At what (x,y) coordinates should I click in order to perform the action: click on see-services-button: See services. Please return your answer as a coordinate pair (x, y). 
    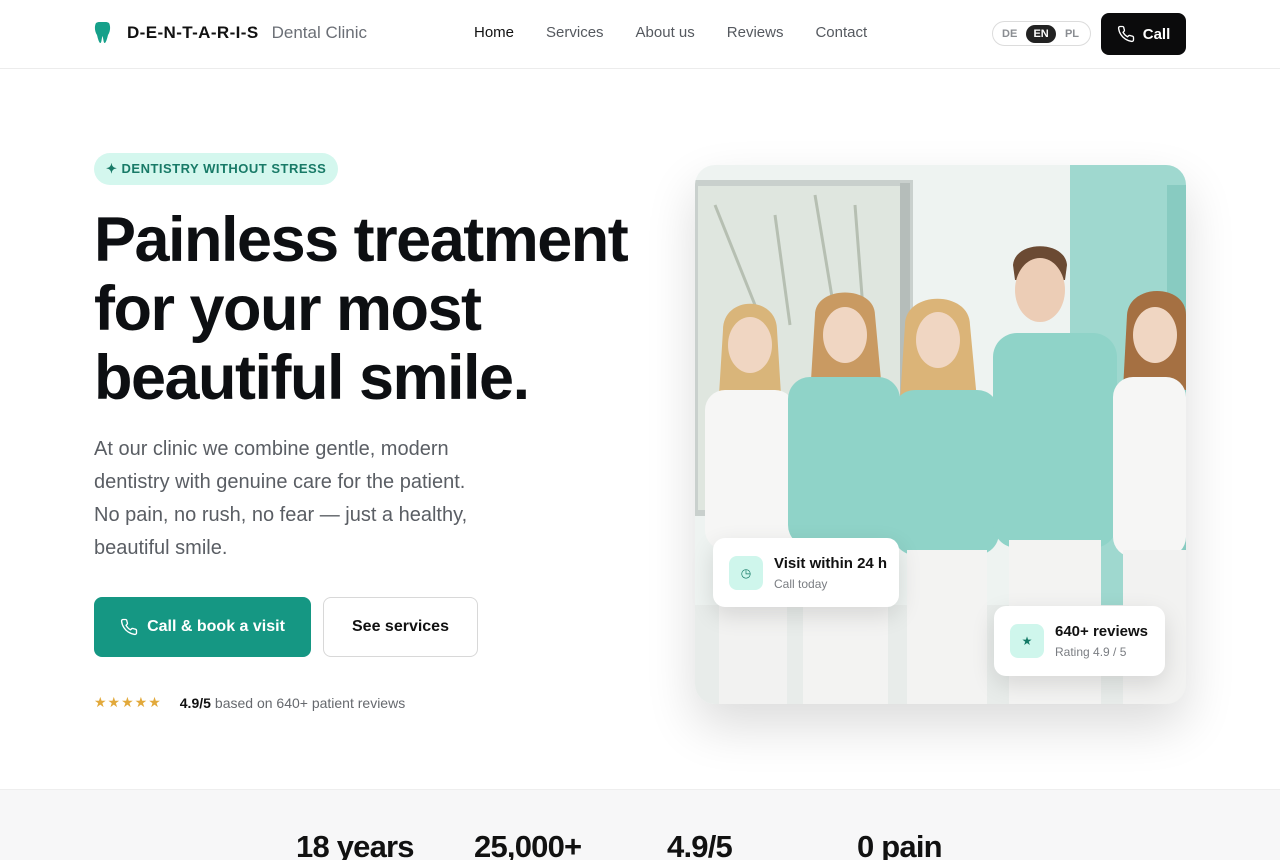
    Looking at the image, I should click on (400, 627).